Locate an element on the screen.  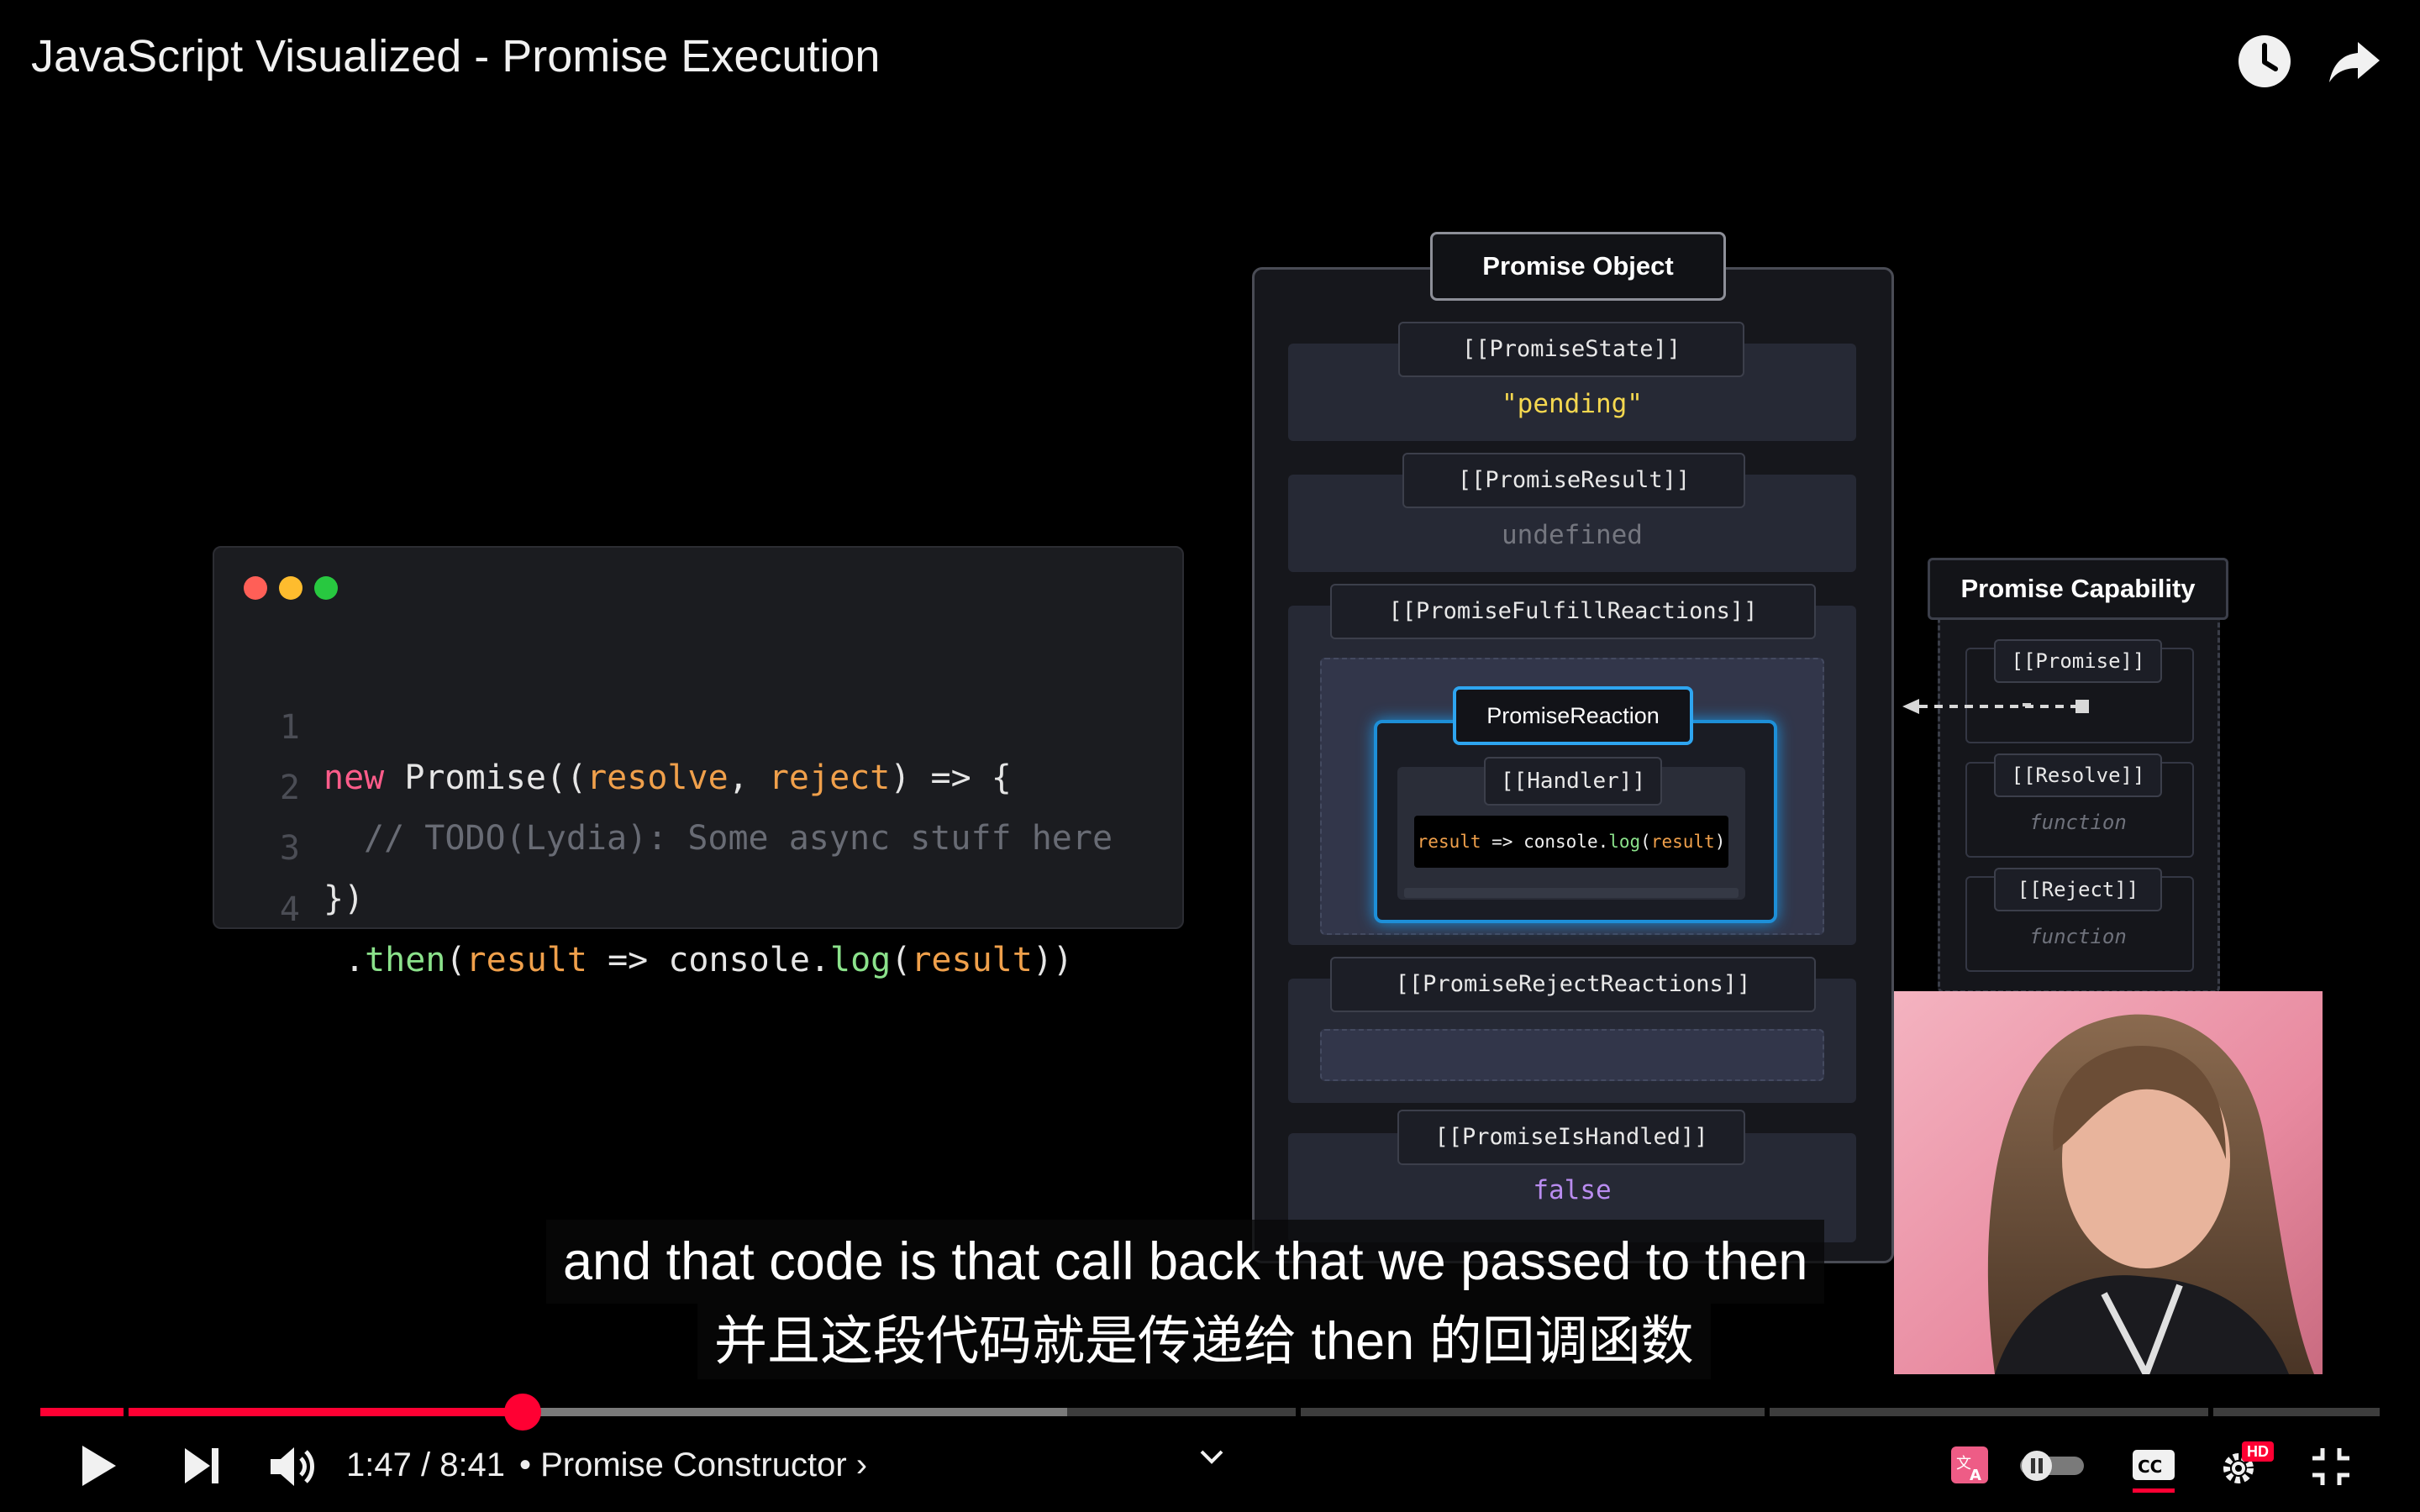
time-display: 1:47 / 8:41 is located at coordinates (426, 1464).